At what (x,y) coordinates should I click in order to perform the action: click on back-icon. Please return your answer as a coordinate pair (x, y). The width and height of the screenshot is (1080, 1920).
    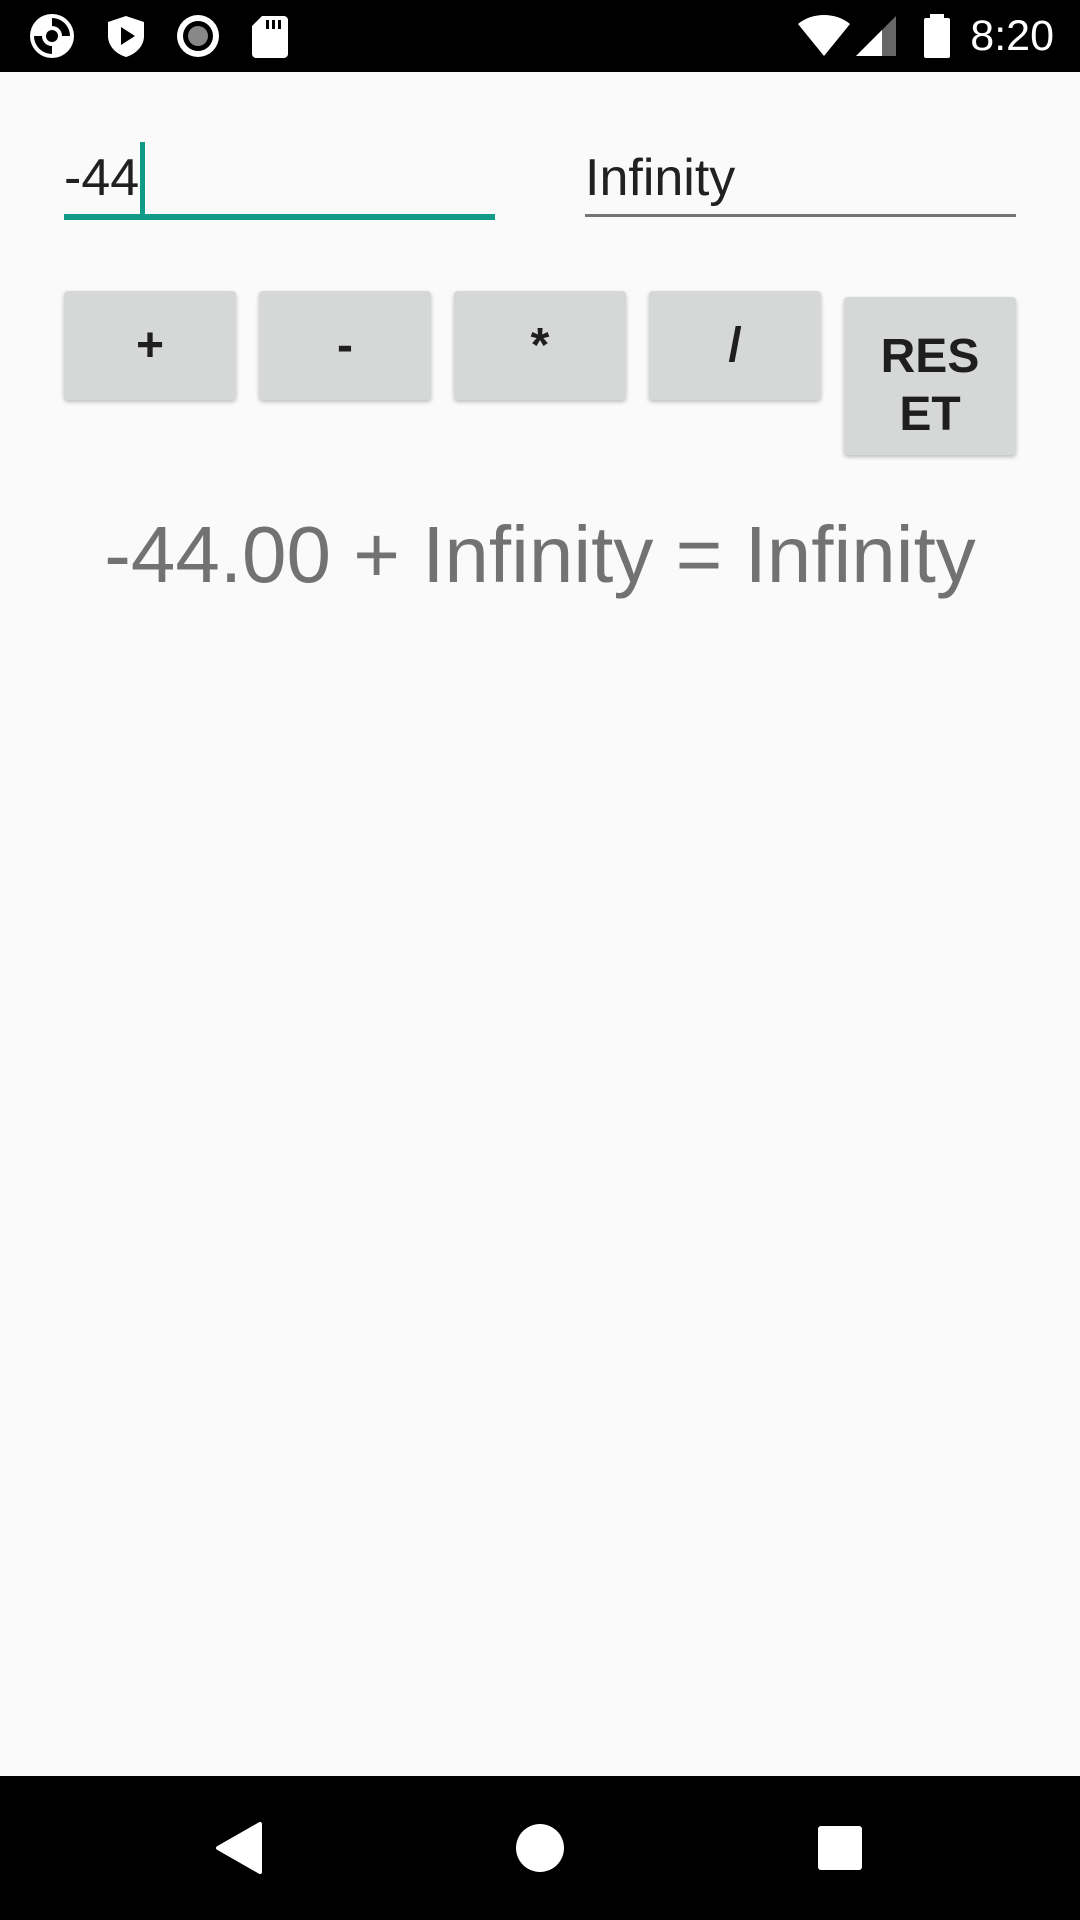
    Looking at the image, I should click on (240, 1848).